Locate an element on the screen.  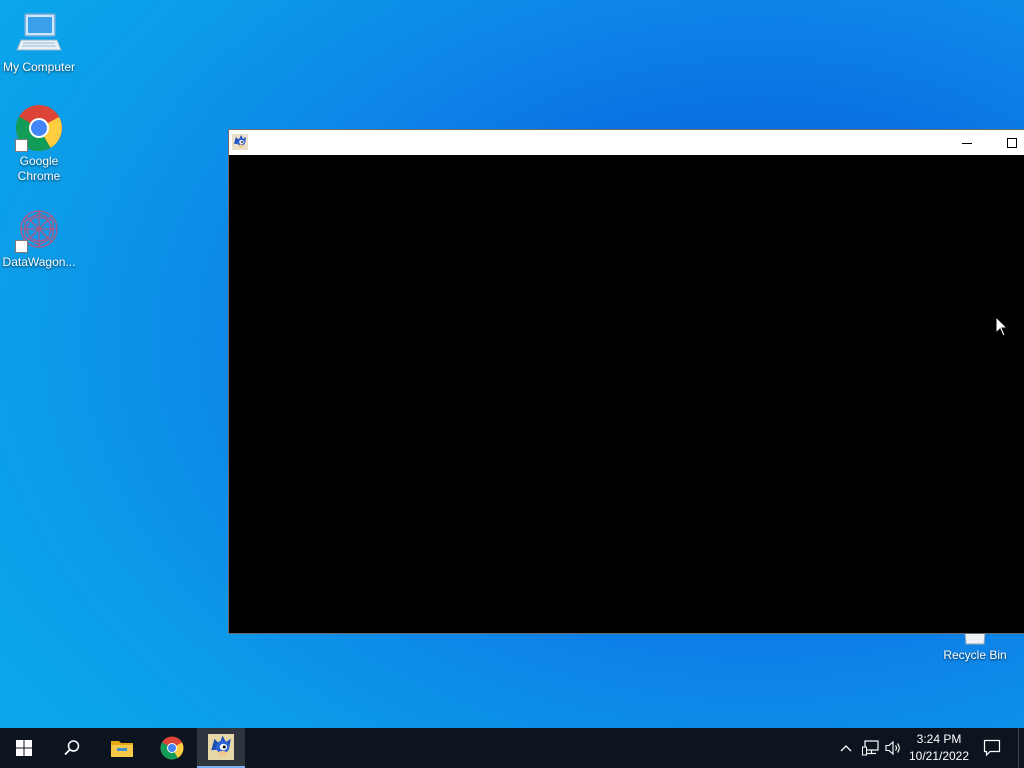
mouse-cursor-icon is located at coordinates (1002, 326).